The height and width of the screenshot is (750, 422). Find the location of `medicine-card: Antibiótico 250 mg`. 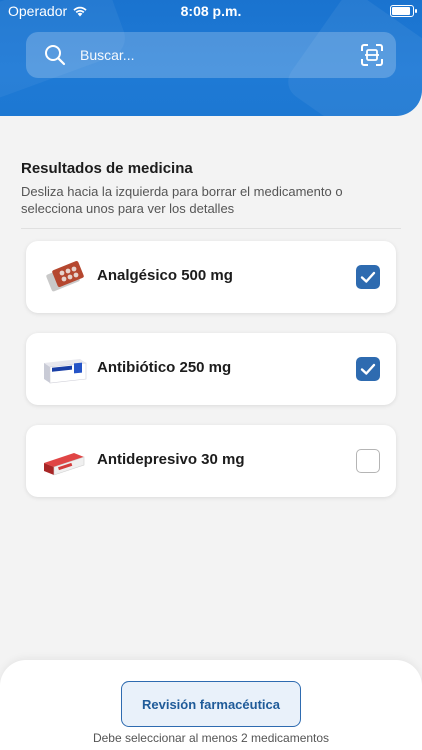

medicine-card: Antibiótico 250 mg is located at coordinates (211, 369).